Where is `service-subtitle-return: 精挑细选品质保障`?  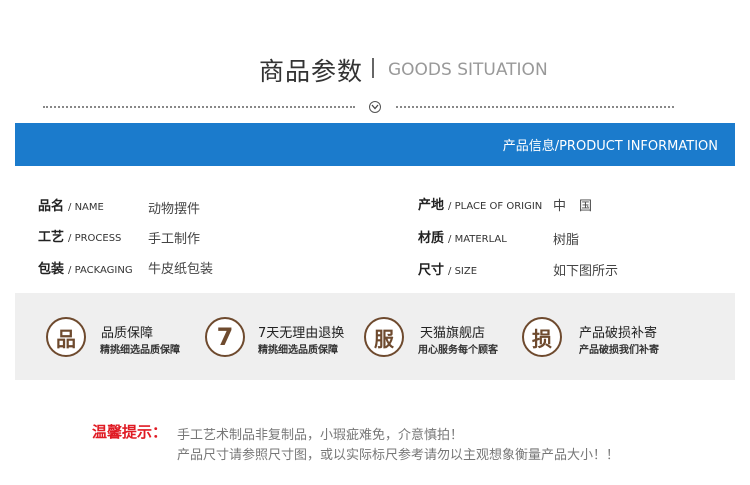 service-subtitle-return: 精挑细选品质保障 is located at coordinates (298, 350).